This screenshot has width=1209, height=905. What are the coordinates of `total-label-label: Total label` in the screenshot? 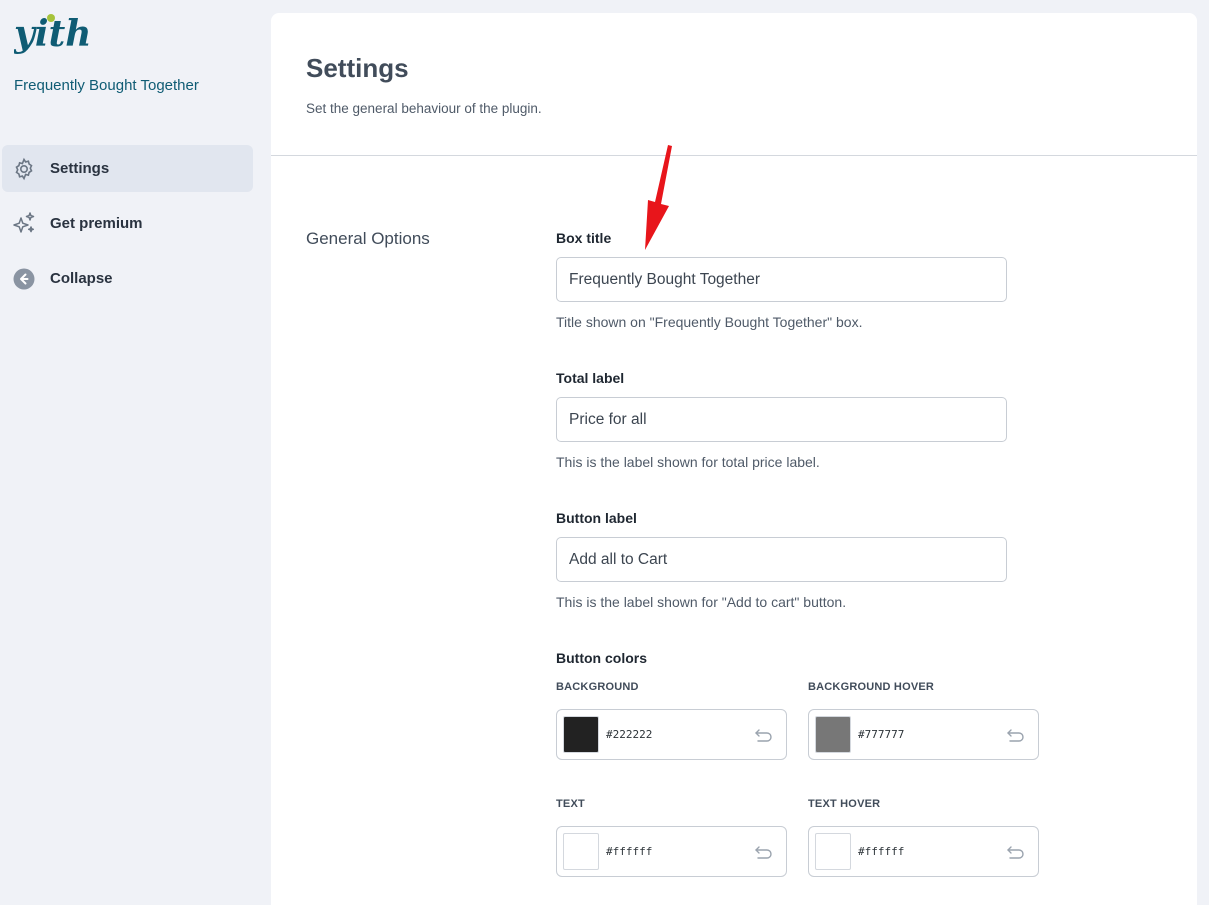 It's located at (590, 378).